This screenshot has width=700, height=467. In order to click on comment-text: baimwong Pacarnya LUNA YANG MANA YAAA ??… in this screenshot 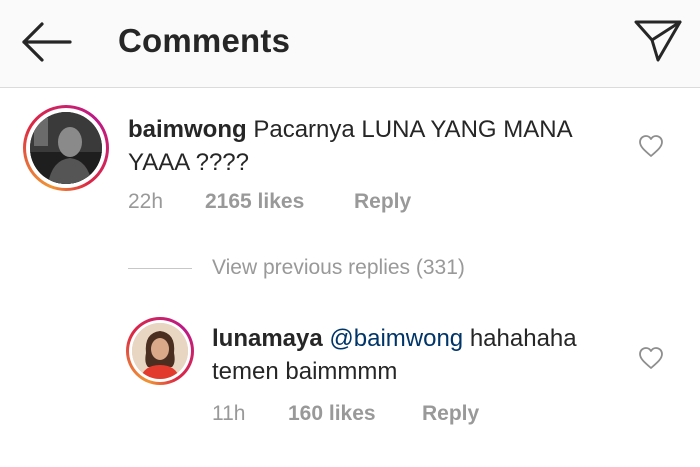, I will do `click(363, 146)`.